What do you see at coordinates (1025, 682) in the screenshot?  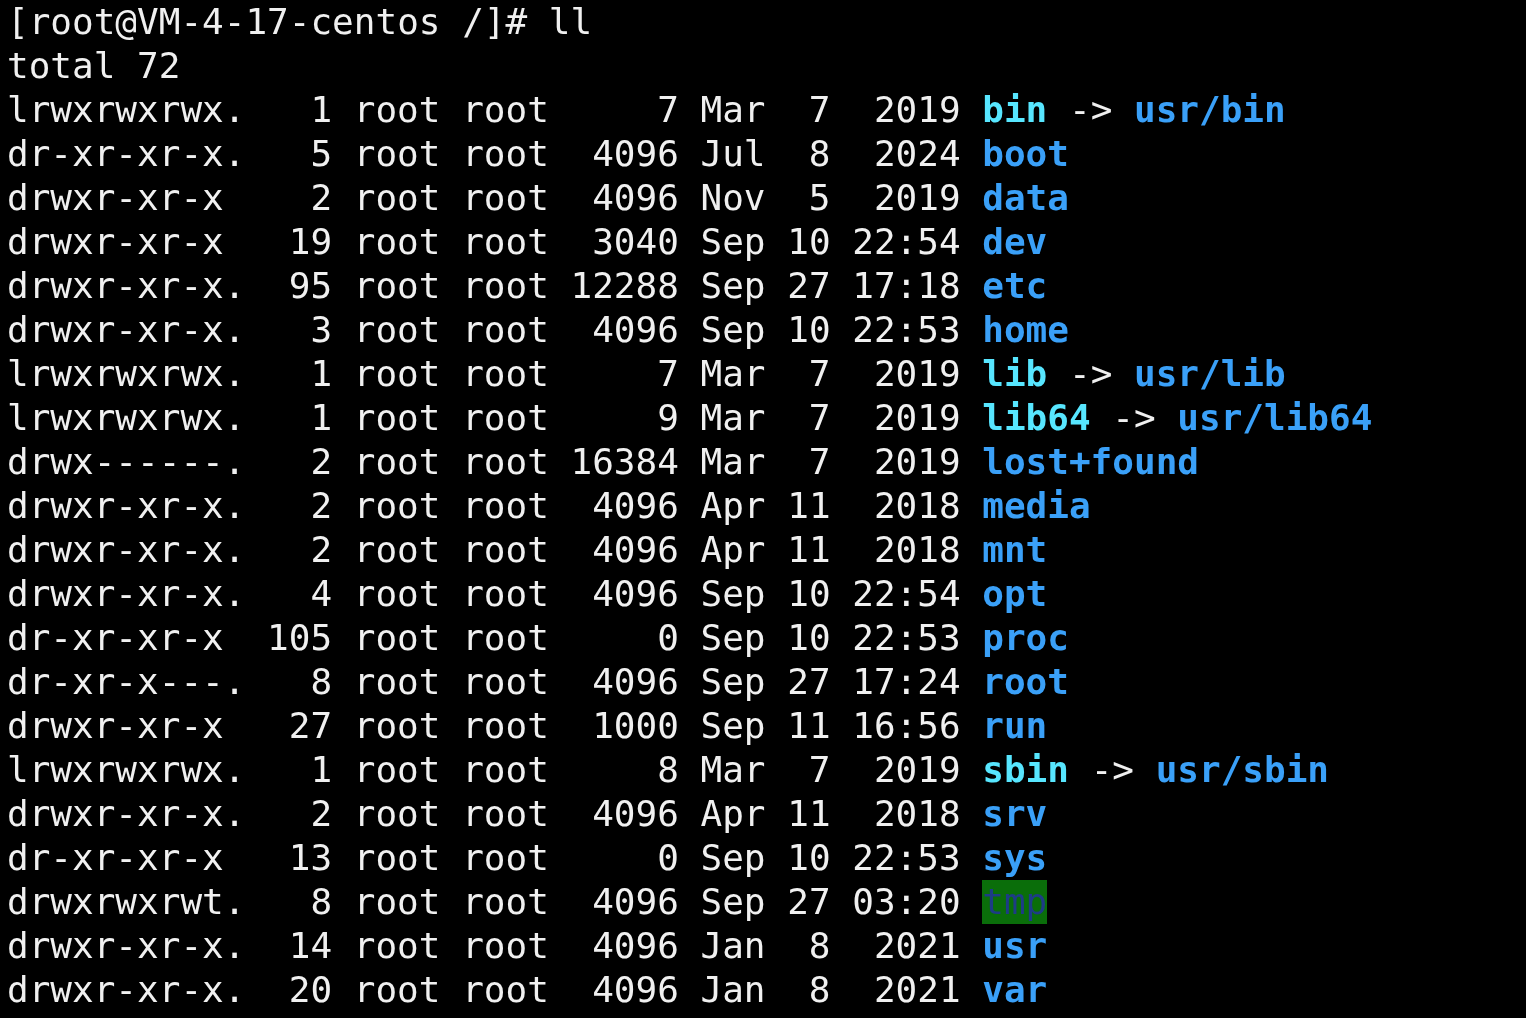 I see `file-name: root` at bounding box center [1025, 682].